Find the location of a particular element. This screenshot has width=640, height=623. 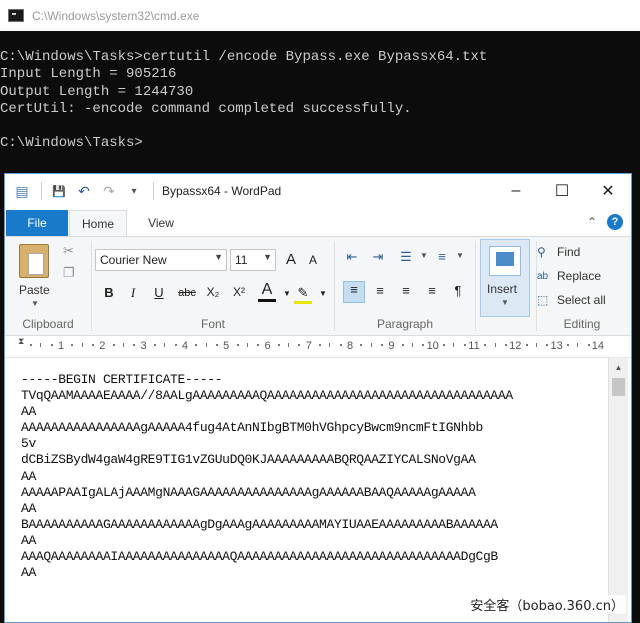

font-family-select: Courier New ▼ is located at coordinates (161, 260).